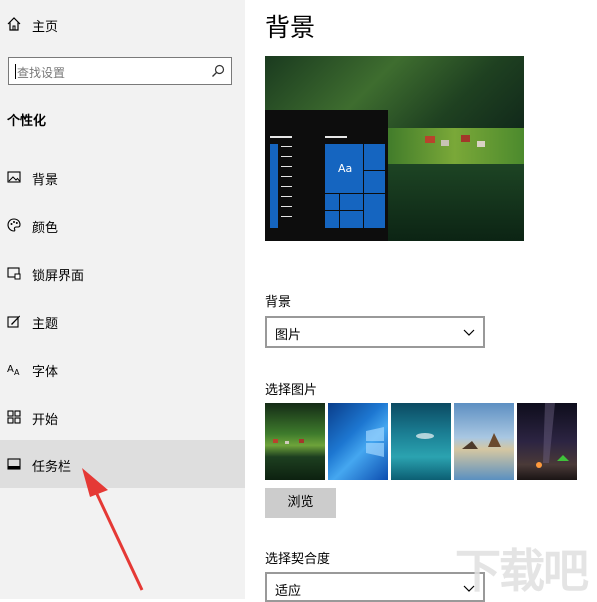 This screenshot has width=597, height=602. I want to click on chevron-down-icon, so click(469, 332).